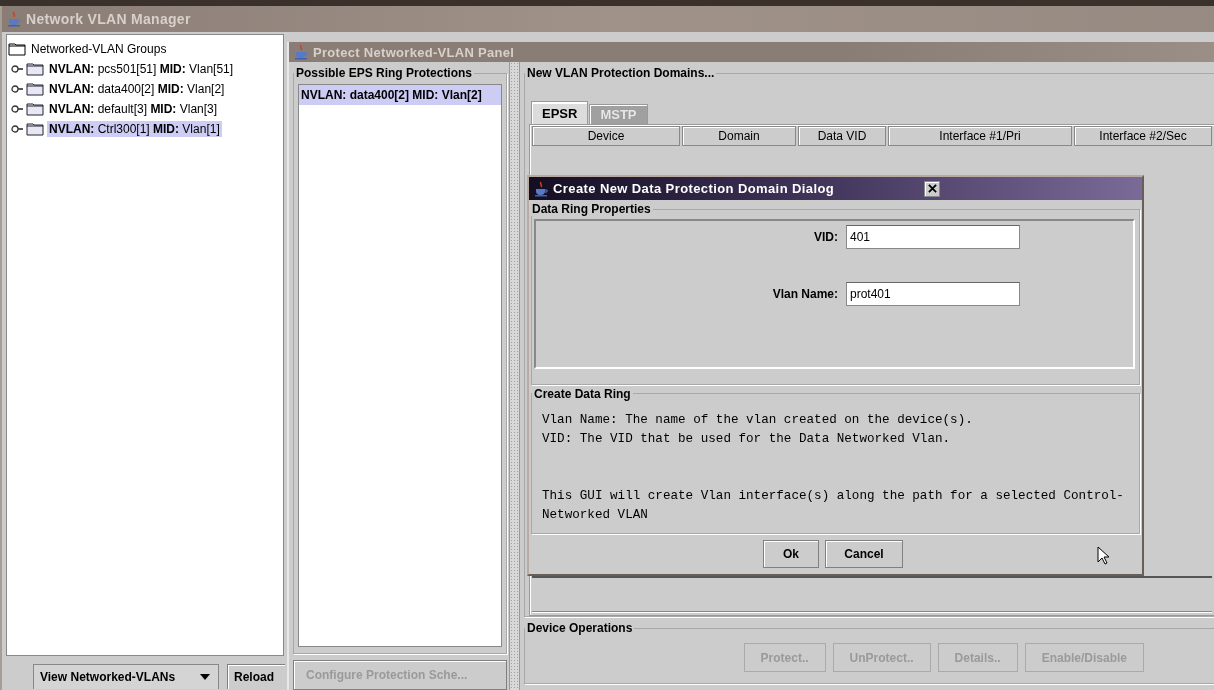 This screenshot has height=690, width=1214. Describe the element at coordinates (99, 49) in the screenshot. I see `tree-label: Networked-VLAN Groups` at that location.